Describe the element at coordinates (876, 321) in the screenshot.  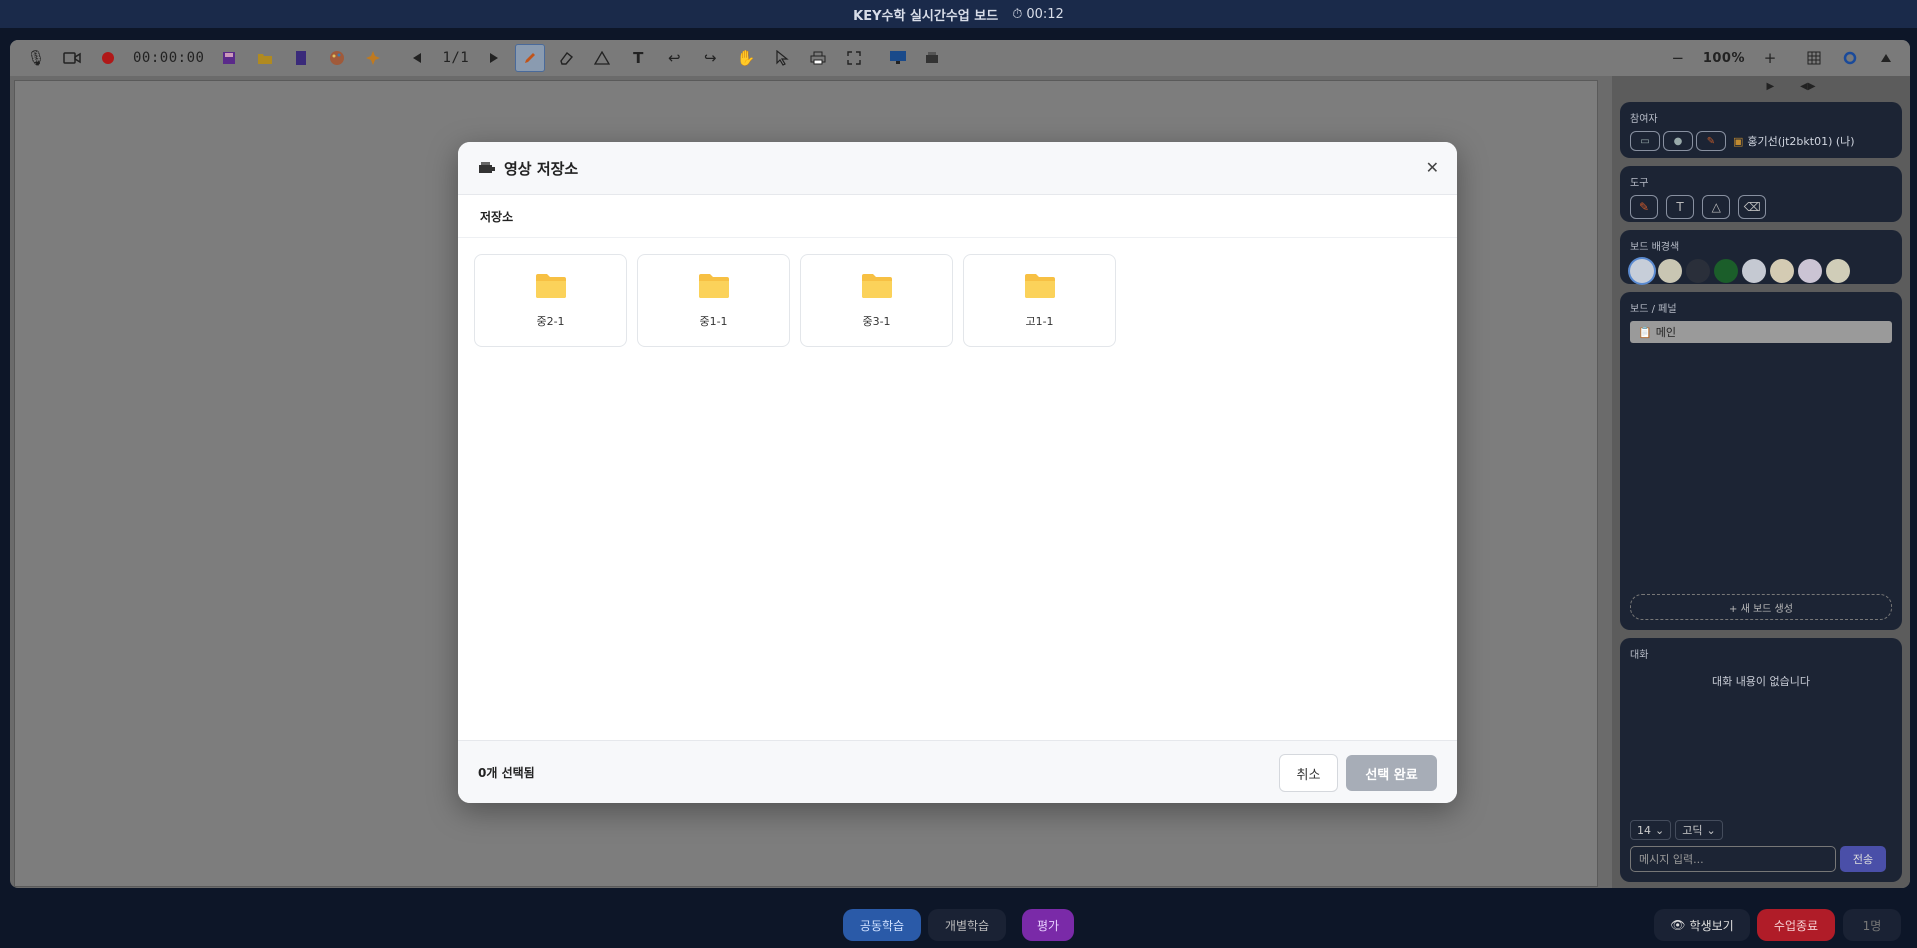
I see `folder-label: 중3-1` at that location.